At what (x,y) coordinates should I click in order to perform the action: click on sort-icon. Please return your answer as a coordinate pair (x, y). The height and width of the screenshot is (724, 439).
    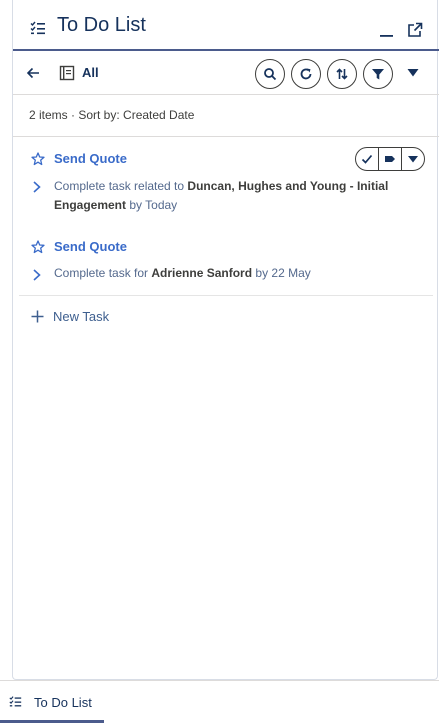
    Looking at the image, I should click on (342, 74).